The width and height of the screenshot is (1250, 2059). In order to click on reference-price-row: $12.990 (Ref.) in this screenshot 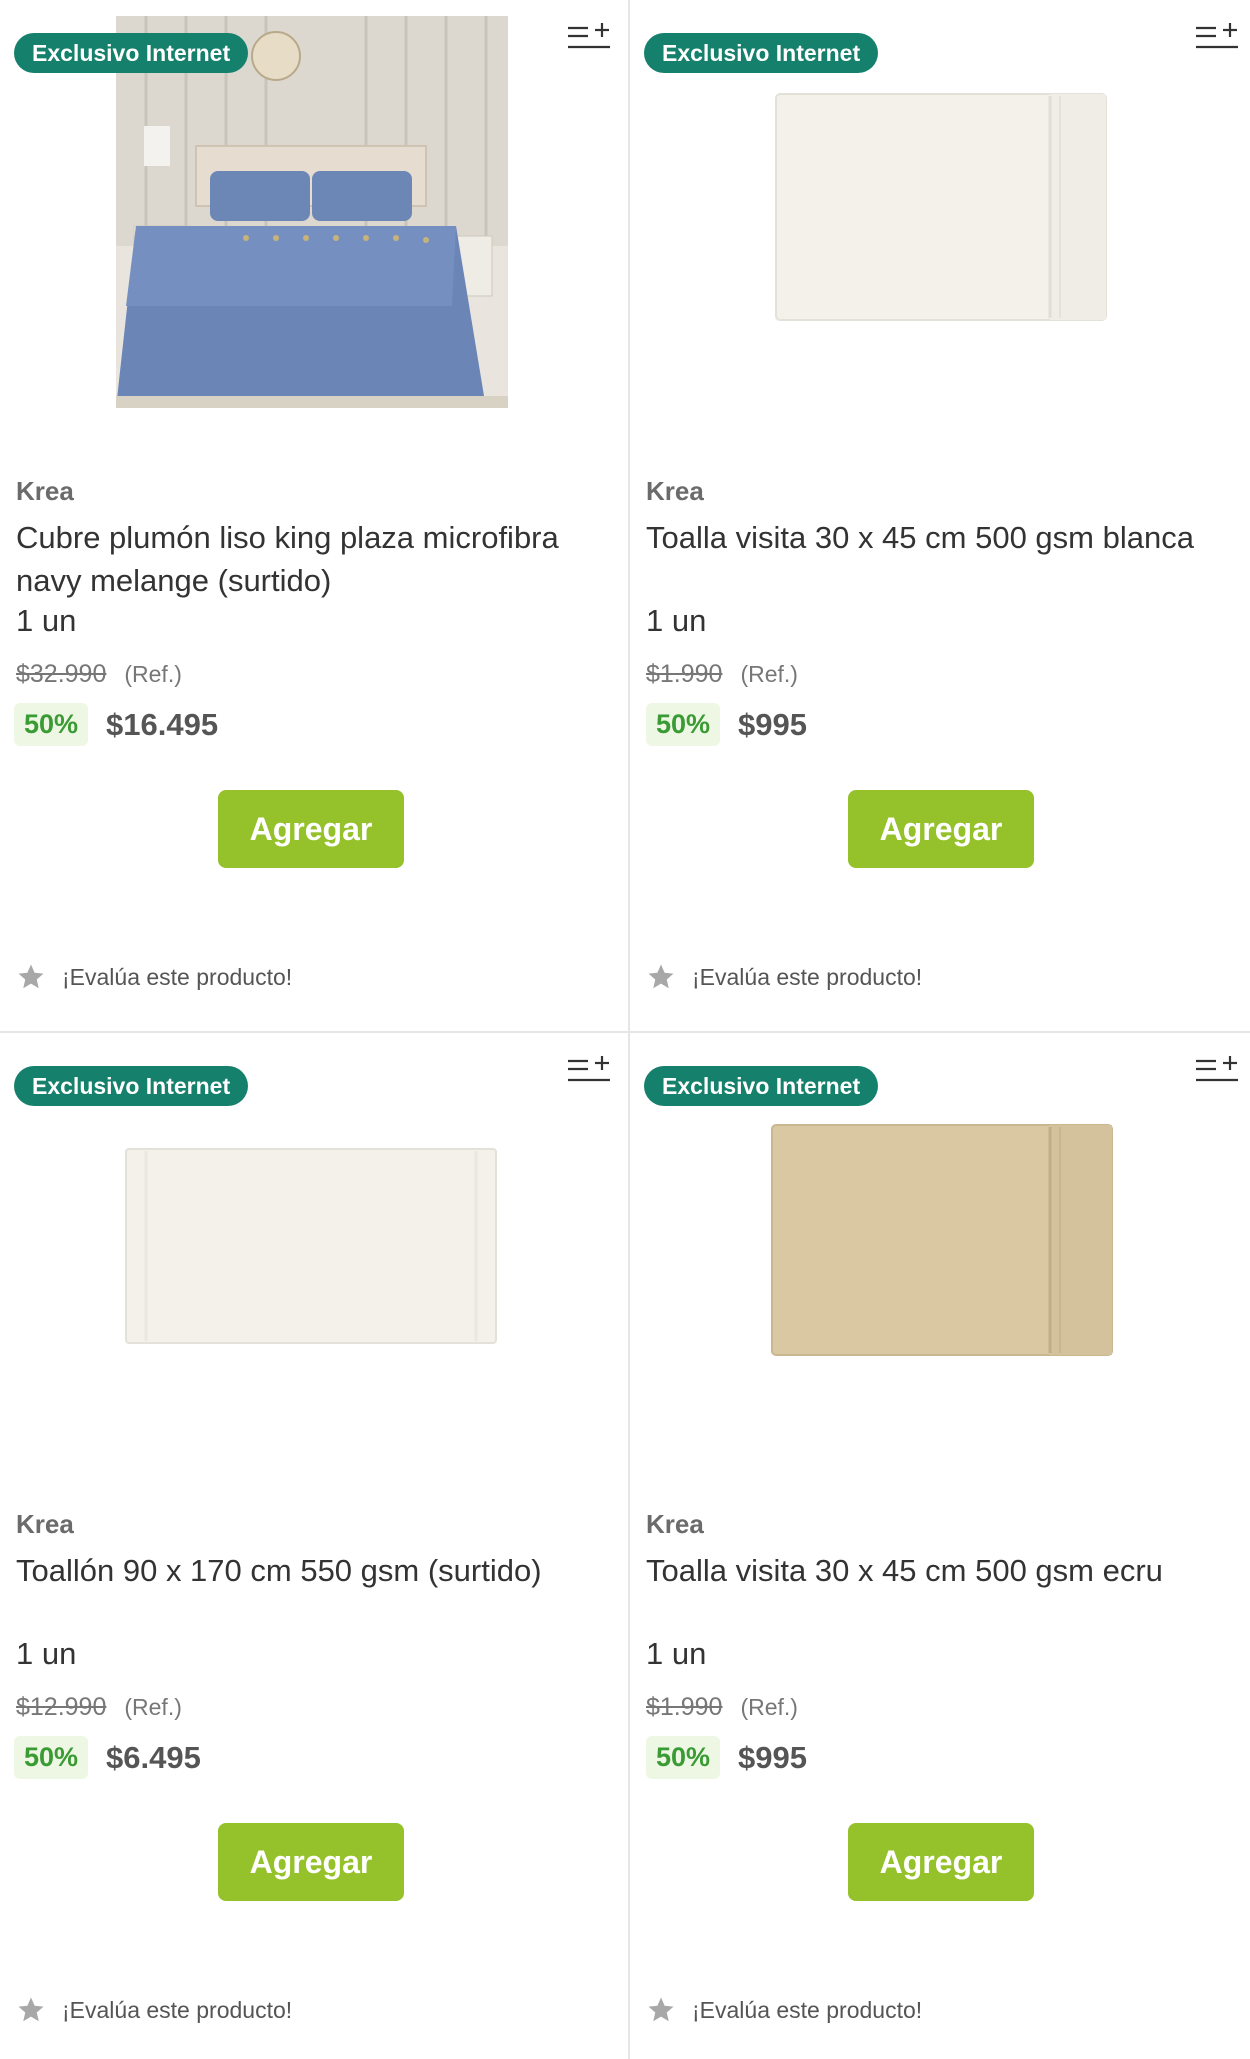, I will do `click(99, 1707)`.